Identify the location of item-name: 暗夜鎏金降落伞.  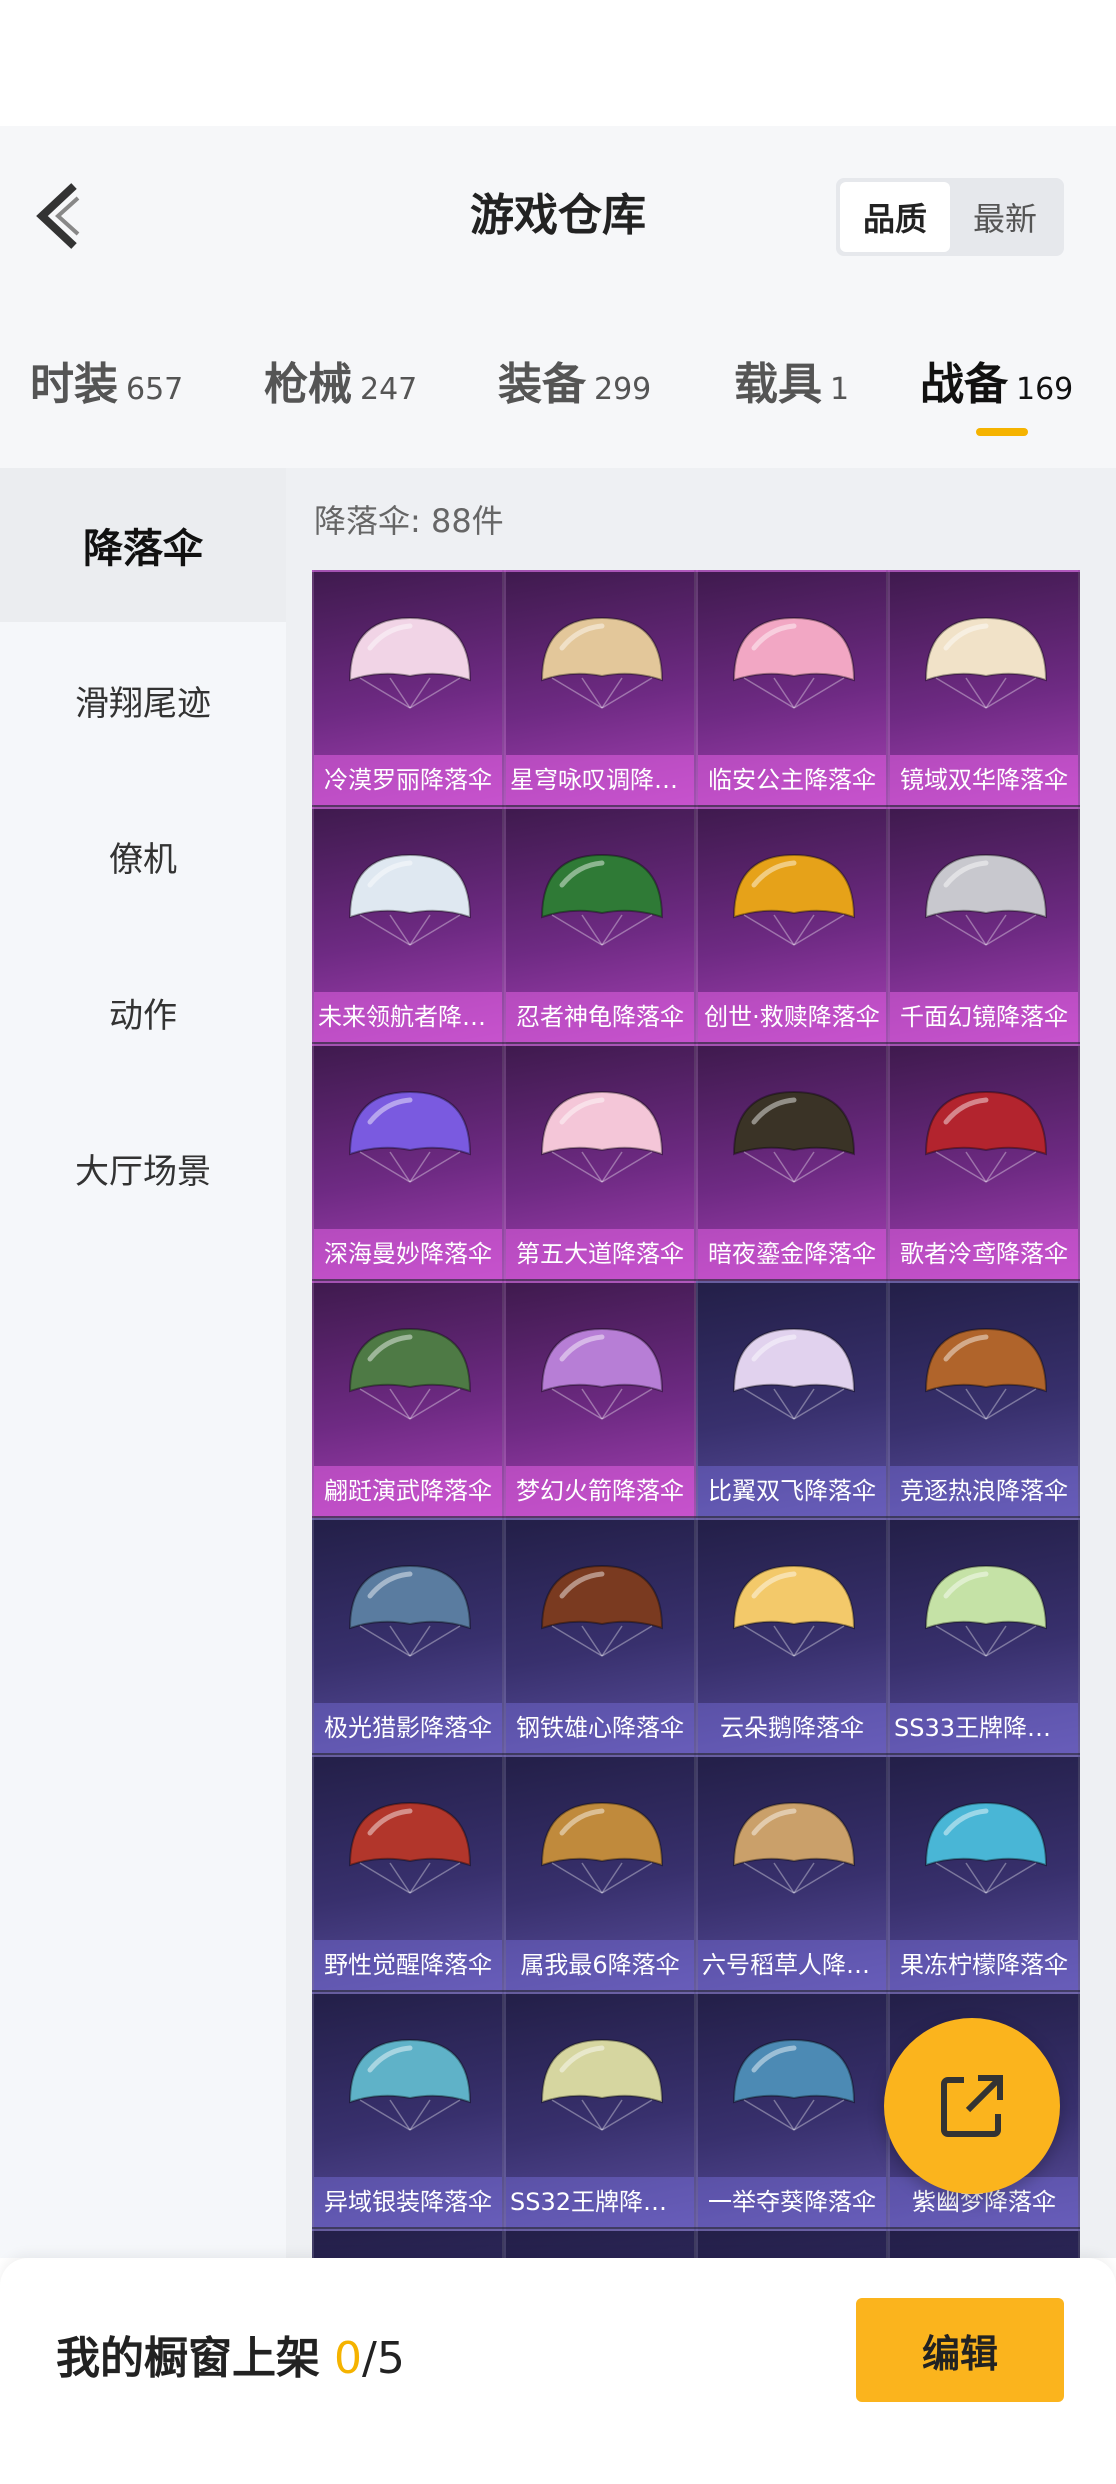
(792, 1254).